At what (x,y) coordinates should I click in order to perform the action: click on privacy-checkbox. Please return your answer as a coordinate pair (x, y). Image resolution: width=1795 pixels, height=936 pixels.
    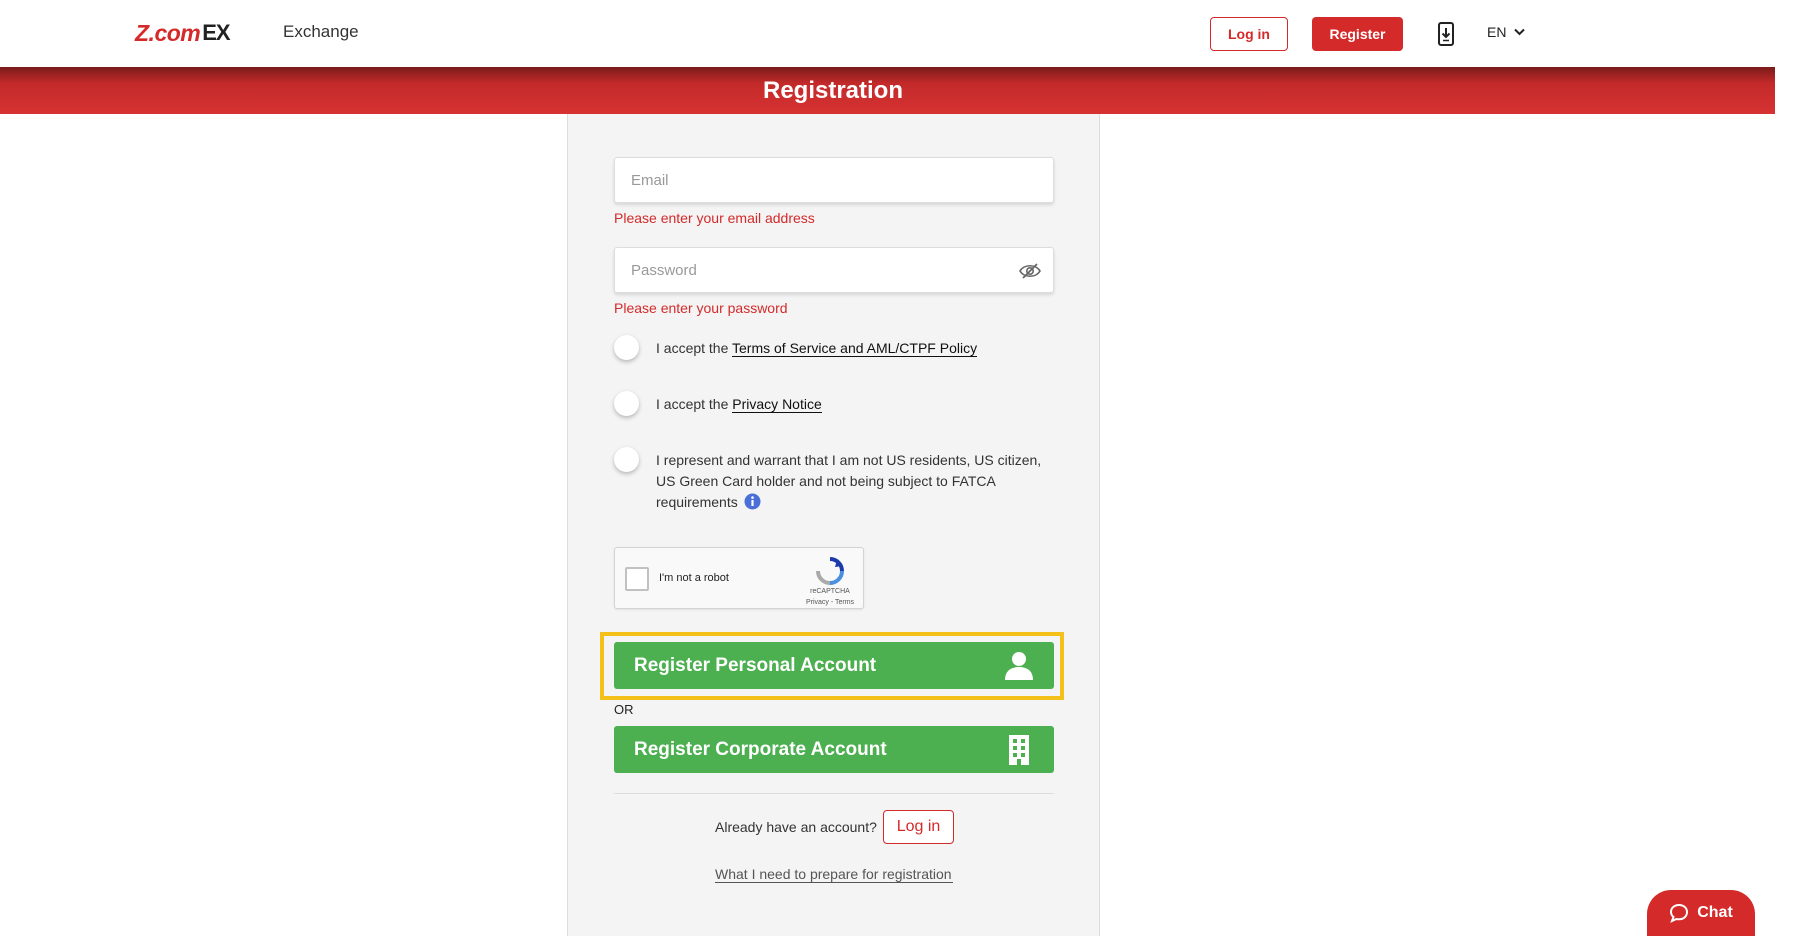
    Looking at the image, I should click on (626, 403).